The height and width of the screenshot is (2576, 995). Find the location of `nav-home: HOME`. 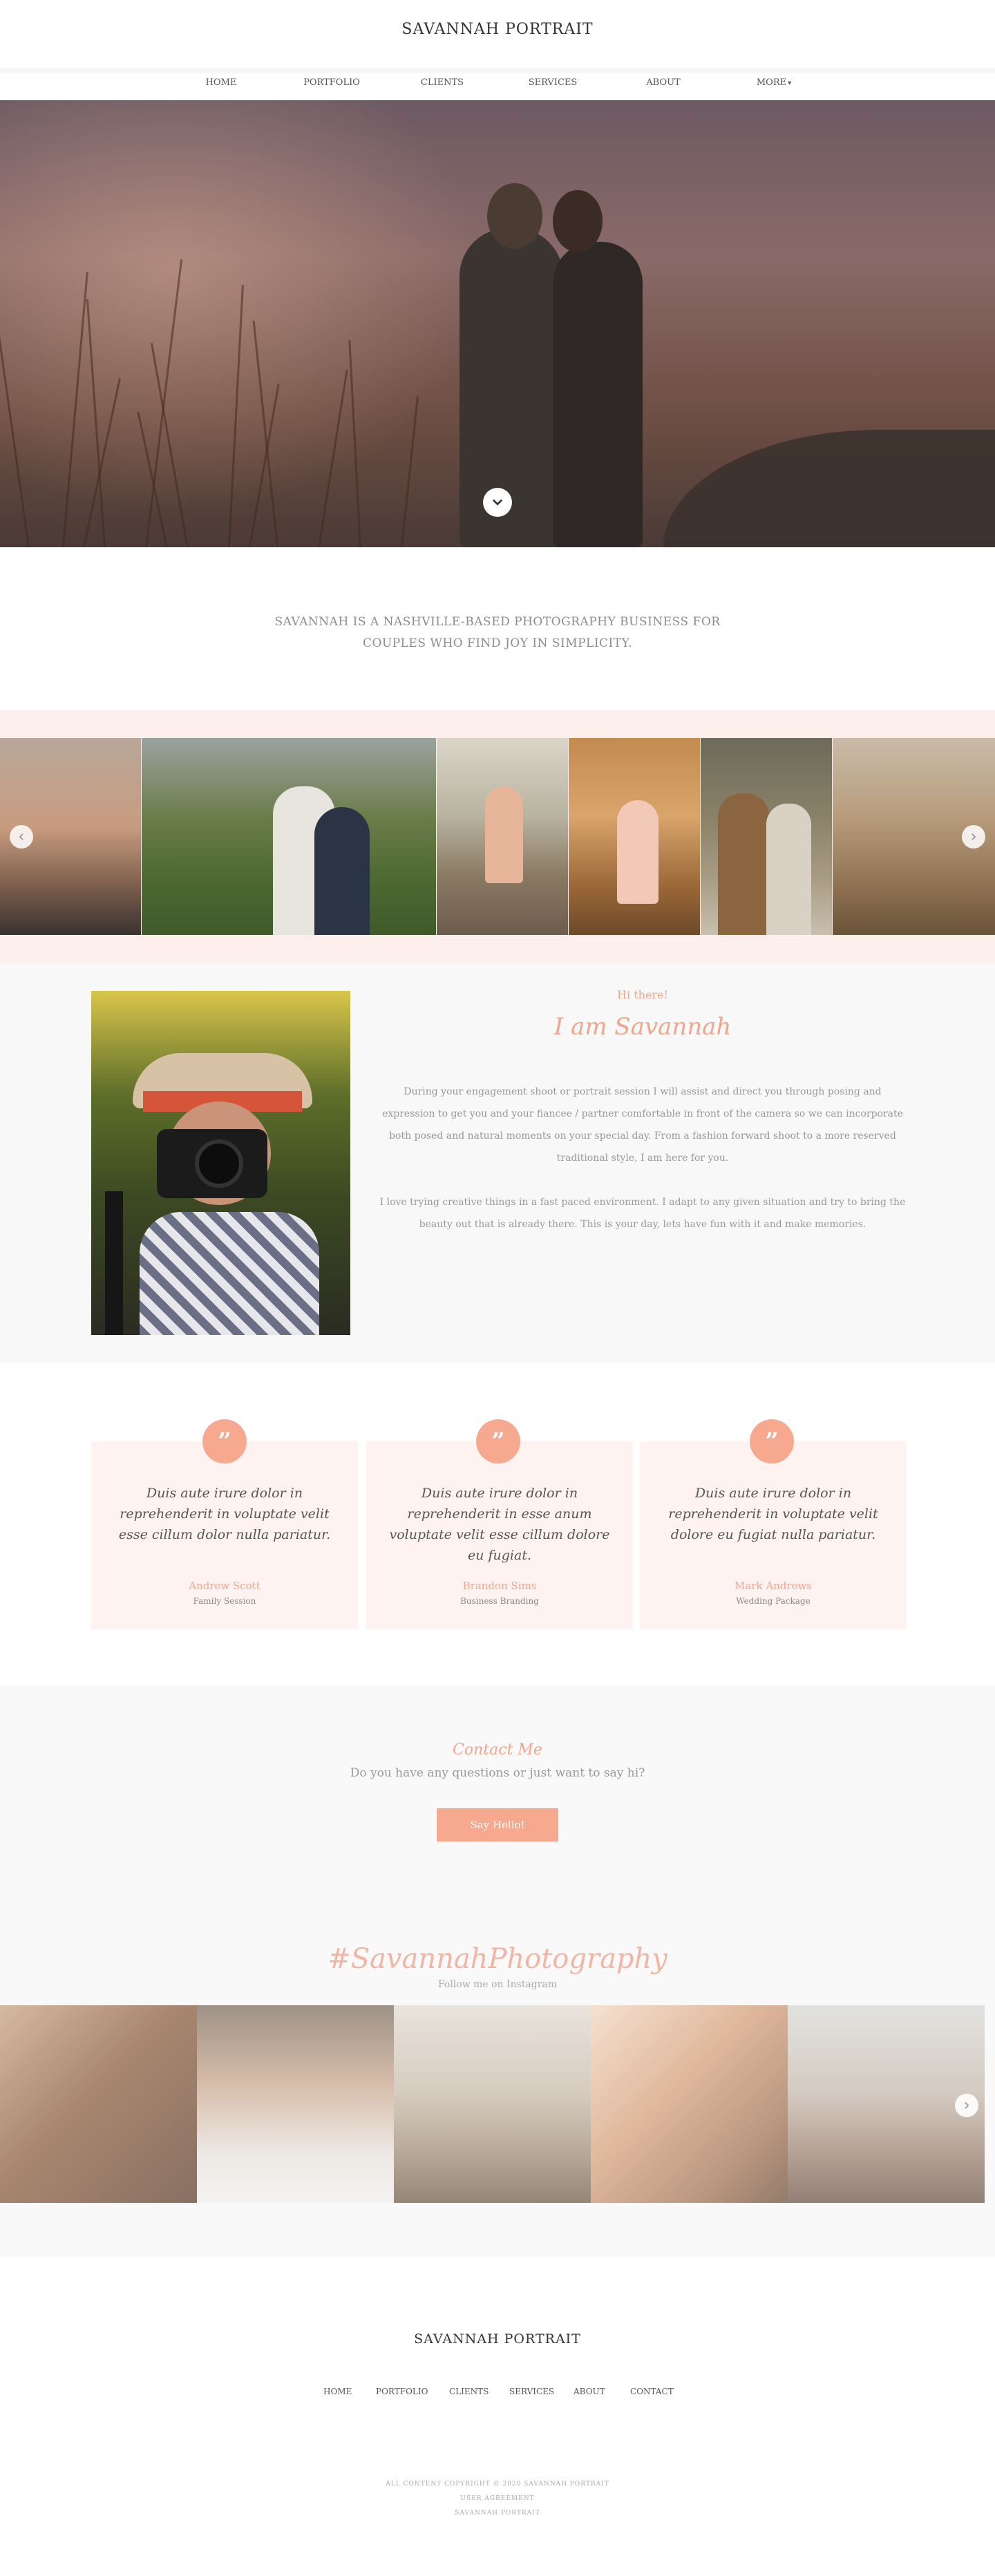

nav-home: HOME is located at coordinates (221, 82).